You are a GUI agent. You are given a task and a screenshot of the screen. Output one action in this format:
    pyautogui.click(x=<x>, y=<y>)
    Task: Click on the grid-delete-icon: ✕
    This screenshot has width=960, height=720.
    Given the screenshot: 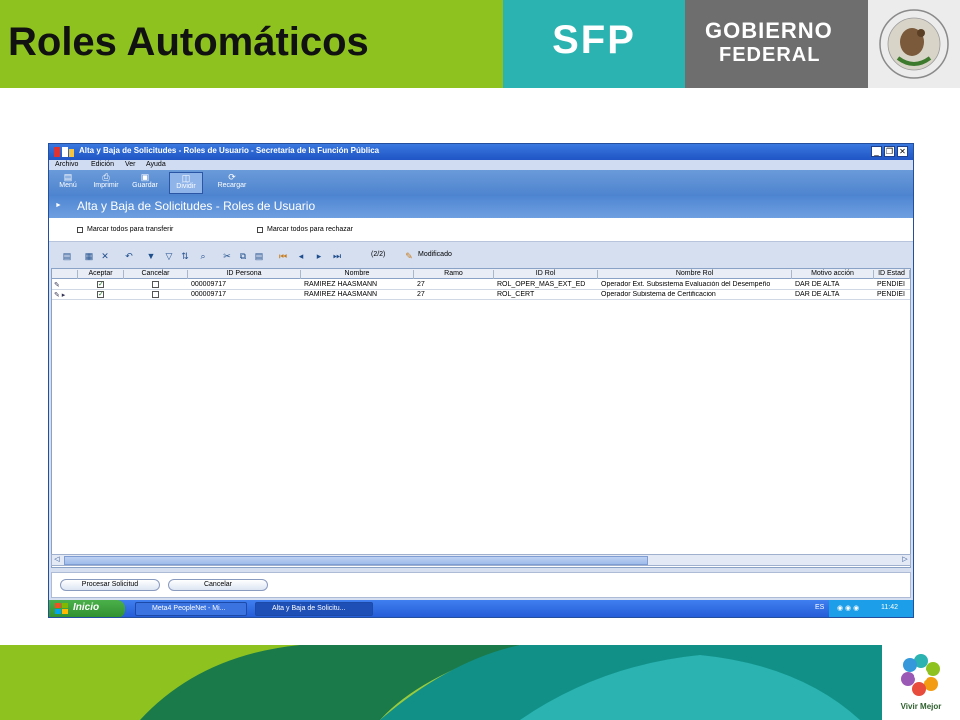 What is the action you would take?
    pyautogui.click(x=105, y=256)
    